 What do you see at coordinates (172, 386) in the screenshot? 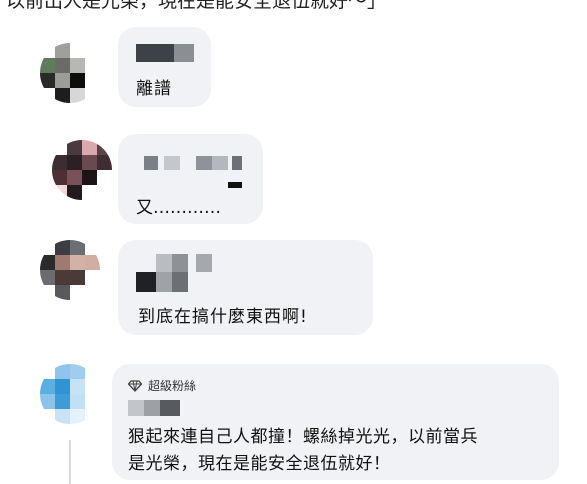
I see `badge-label: 超級粉絲` at bounding box center [172, 386].